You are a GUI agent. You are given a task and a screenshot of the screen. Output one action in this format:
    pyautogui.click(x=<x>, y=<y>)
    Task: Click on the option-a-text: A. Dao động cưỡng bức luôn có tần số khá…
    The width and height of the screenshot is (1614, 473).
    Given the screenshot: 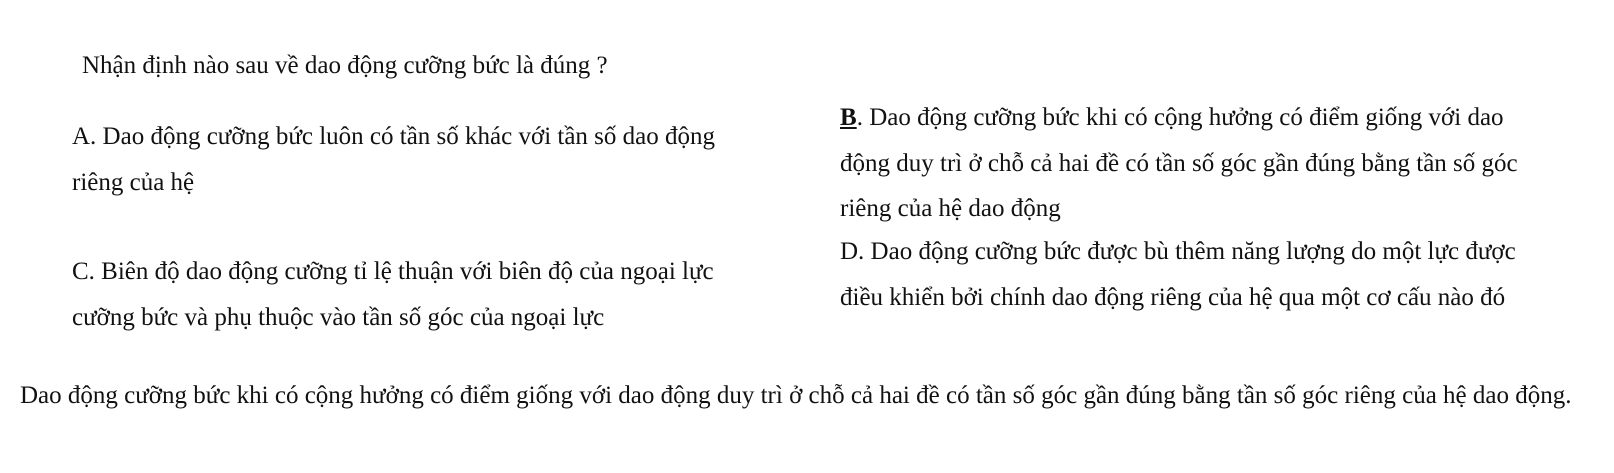 What is the action you would take?
    pyautogui.click(x=394, y=159)
    